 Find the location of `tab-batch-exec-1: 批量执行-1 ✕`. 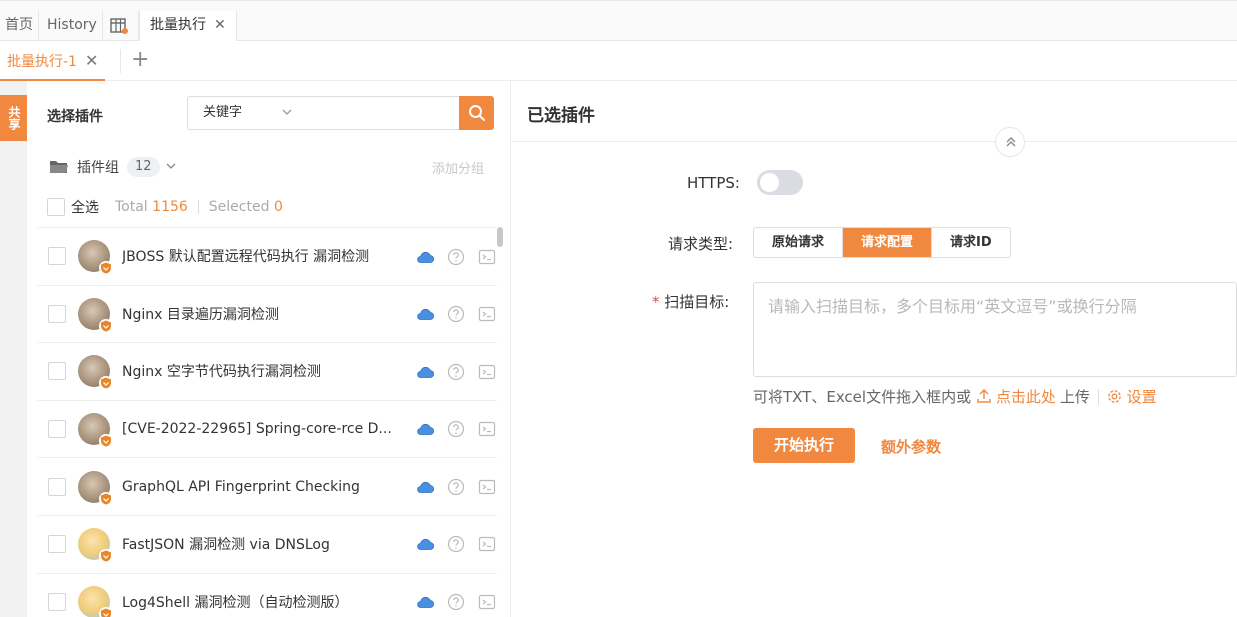

tab-batch-exec-1: 批量执行-1 ✕ is located at coordinates (53, 61).